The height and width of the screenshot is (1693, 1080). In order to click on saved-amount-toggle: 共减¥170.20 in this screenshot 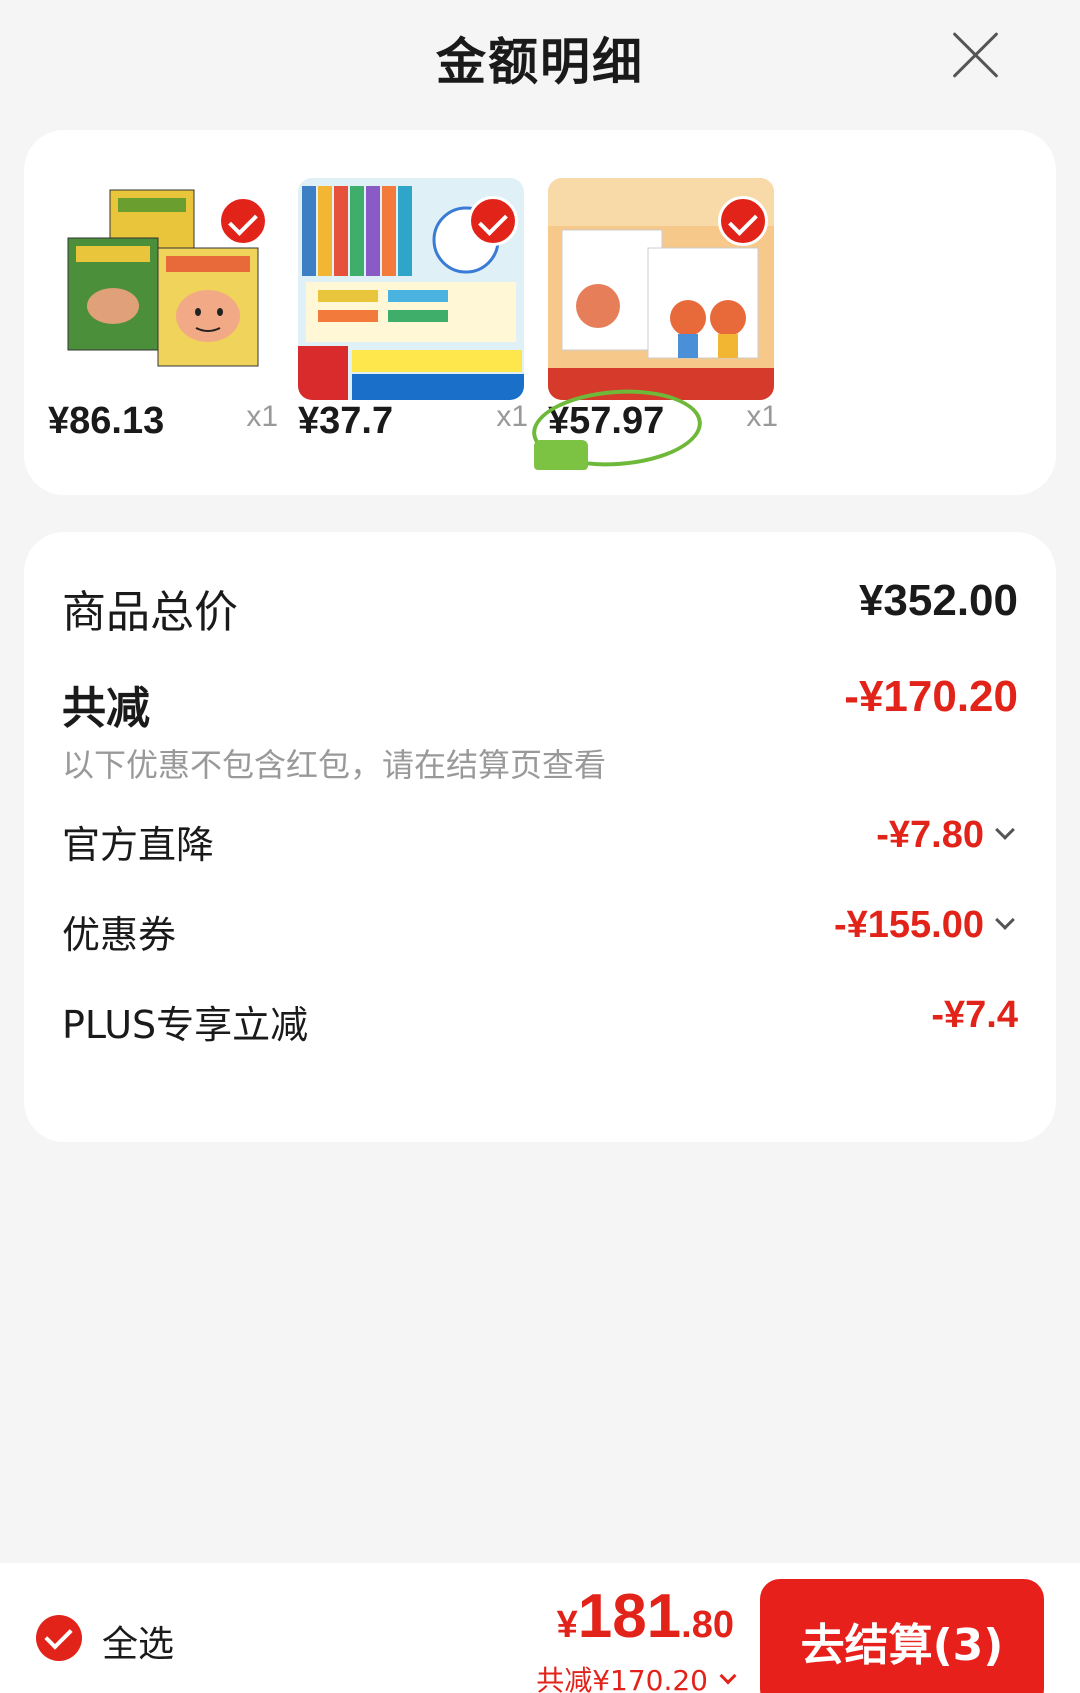, I will do `click(636, 1676)`.